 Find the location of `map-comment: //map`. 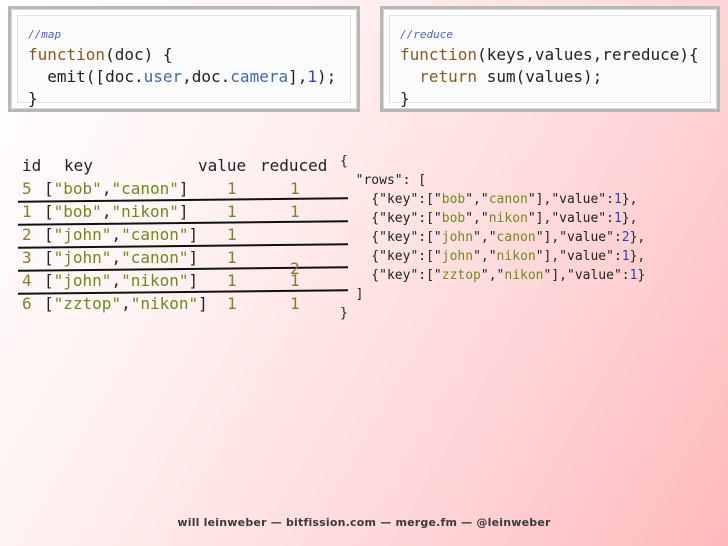

map-comment: //map is located at coordinates (45, 34).